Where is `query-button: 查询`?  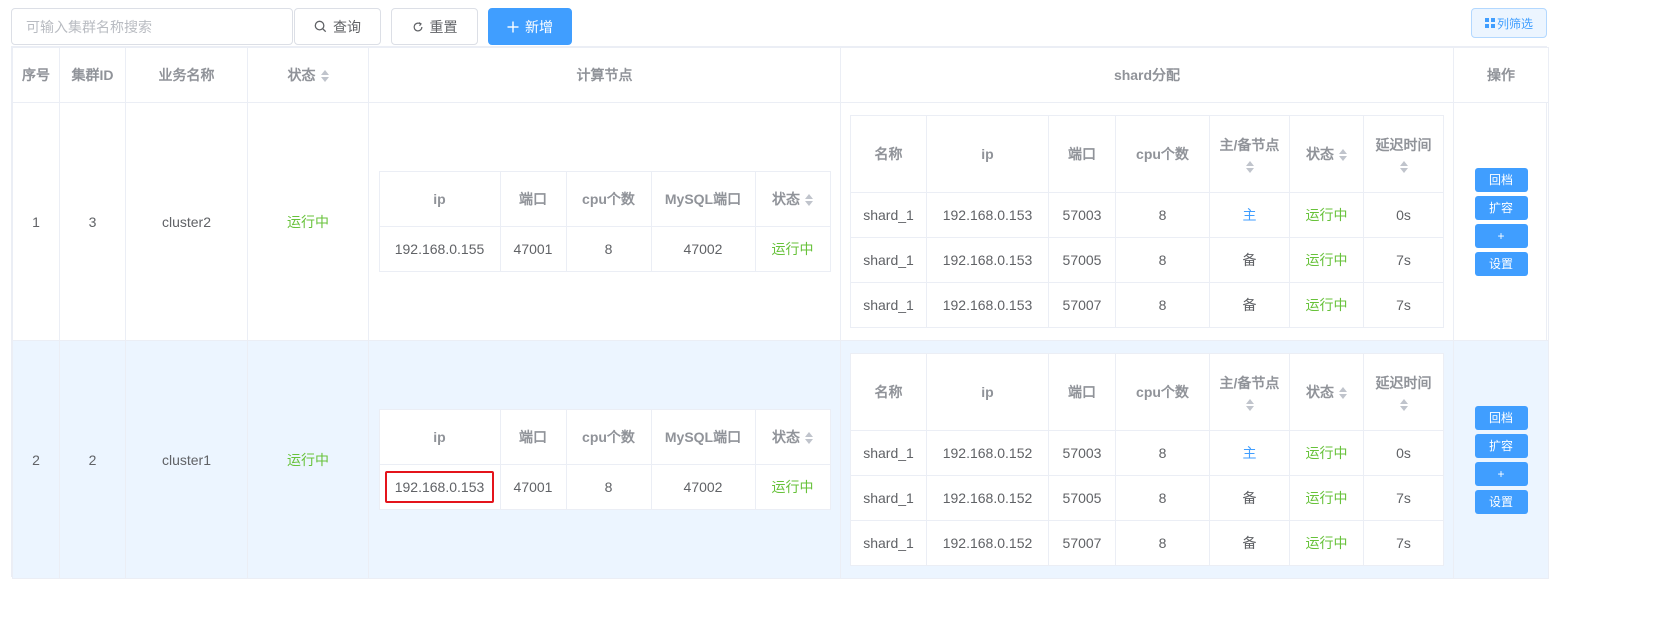
query-button: 查询 is located at coordinates (337, 26).